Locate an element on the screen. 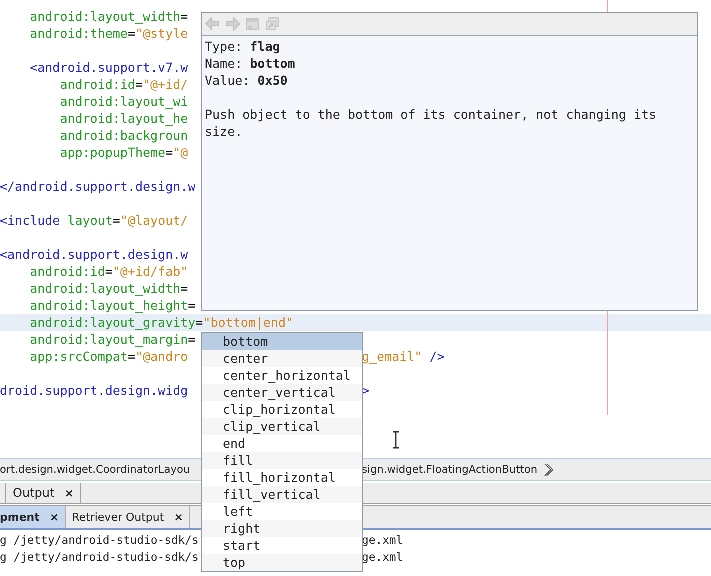 This screenshot has height=576, width=711. breadcrumb-item: sign.widget.FloatingActionButton is located at coordinates (450, 470).